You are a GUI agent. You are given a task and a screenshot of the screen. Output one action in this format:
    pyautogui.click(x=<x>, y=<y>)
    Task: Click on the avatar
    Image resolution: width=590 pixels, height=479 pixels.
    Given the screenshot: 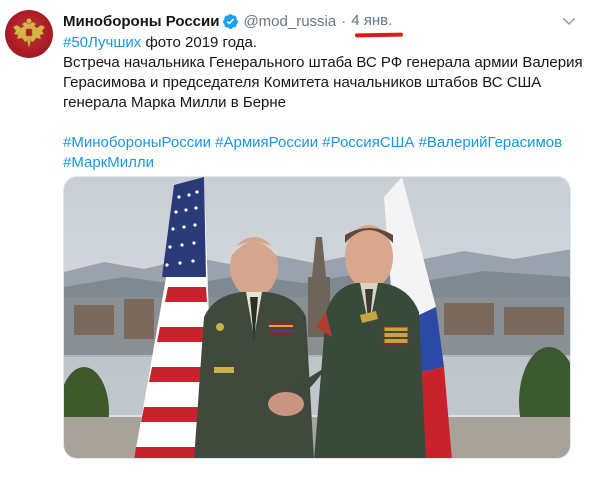 What is the action you would take?
    pyautogui.click(x=29, y=34)
    